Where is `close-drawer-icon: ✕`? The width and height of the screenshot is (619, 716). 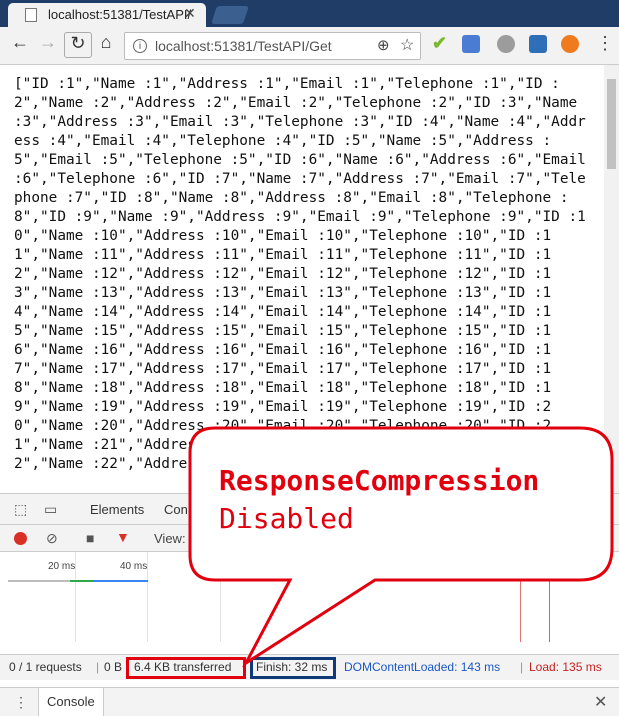
close-drawer-icon: ✕ is located at coordinates (600, 702).